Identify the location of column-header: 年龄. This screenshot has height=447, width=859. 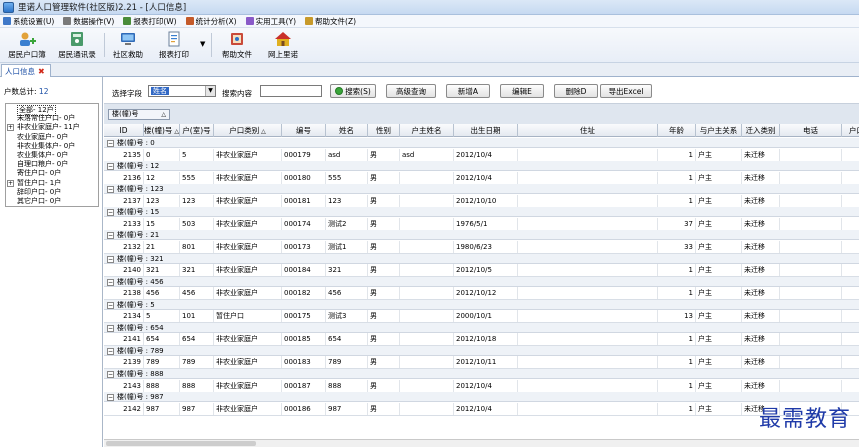
(677, 130).